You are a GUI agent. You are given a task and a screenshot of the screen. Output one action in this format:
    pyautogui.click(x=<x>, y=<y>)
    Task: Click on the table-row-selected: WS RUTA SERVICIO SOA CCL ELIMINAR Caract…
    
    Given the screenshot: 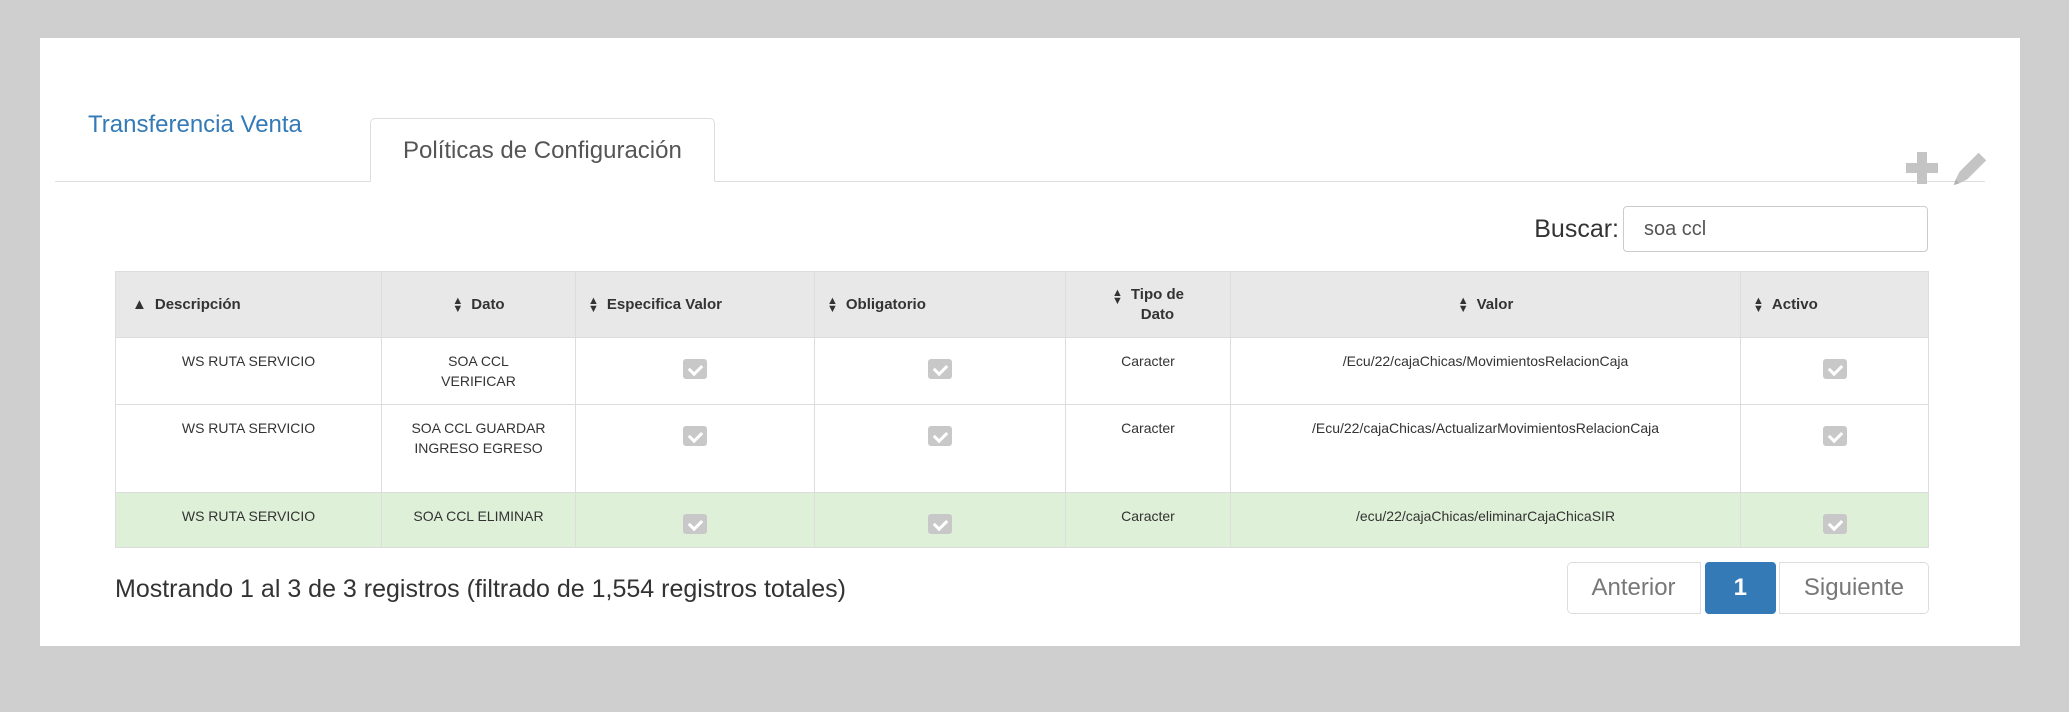 What is the action you would take?
    pyautogui.click(x=1022, y=520)
    